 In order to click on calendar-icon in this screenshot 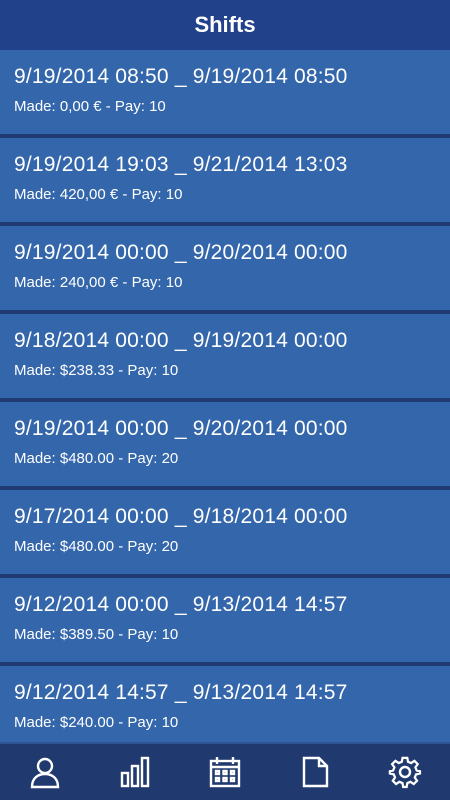, I will do `click(225, 772)`.